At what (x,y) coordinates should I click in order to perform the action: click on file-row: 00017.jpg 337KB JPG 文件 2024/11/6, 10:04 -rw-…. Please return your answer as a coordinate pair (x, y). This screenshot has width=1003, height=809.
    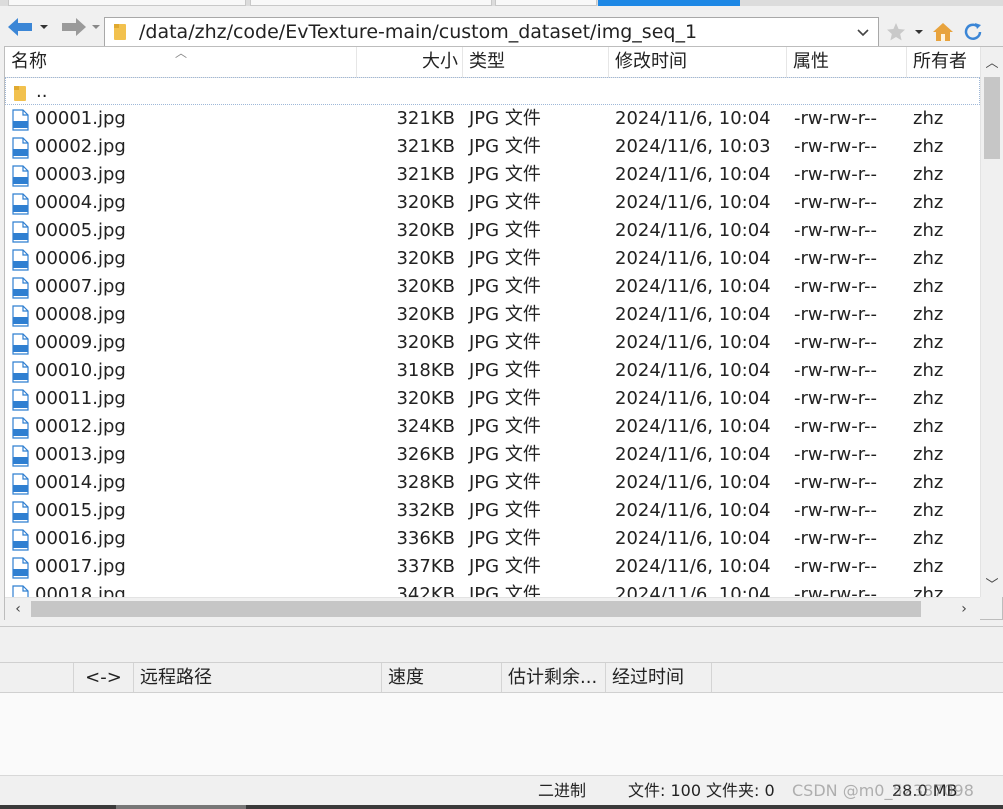
    Looking at the image, I should click on (492, 567).